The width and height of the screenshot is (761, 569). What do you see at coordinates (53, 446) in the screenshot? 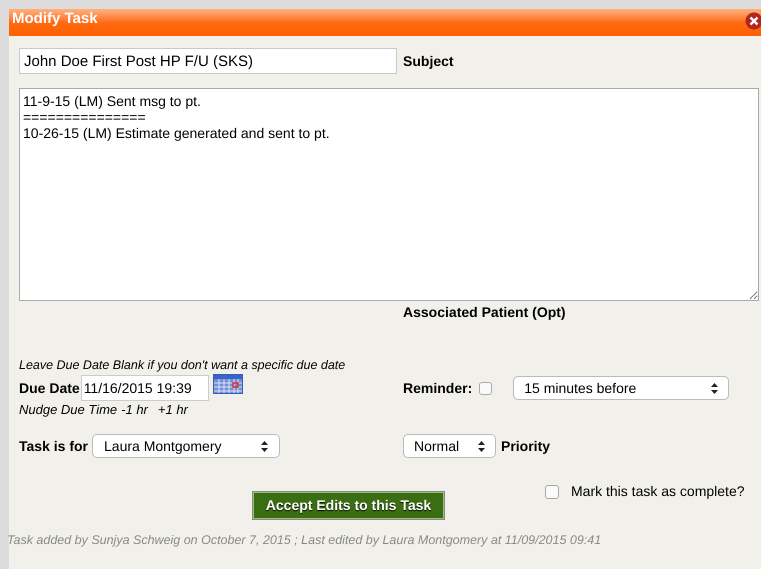
I see `task-for-label: Task is for` at bounding box center [53, 446].